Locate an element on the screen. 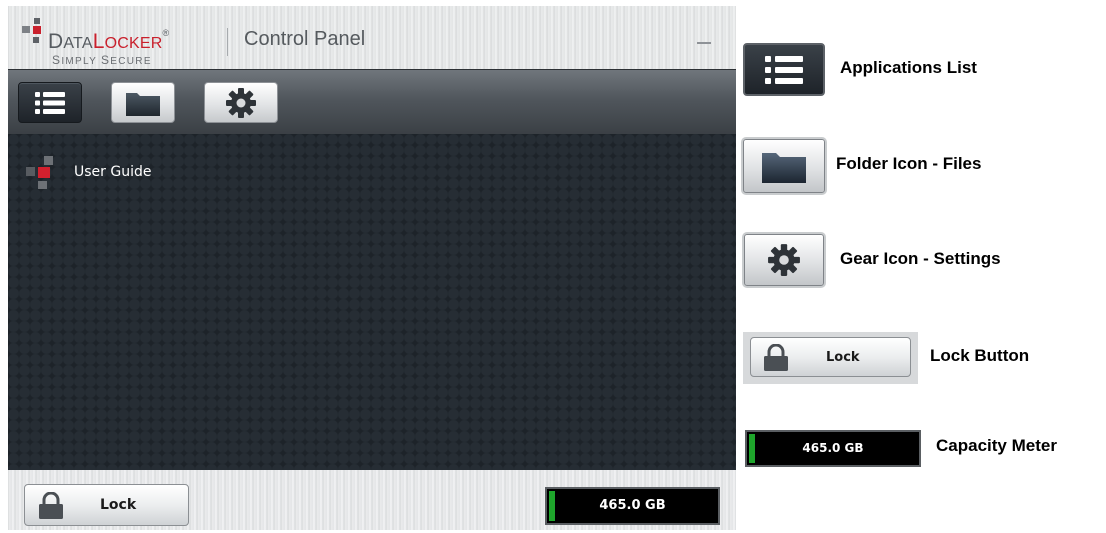  legend-lock-button-label: Lock Button is located at coordinates (980, 355).